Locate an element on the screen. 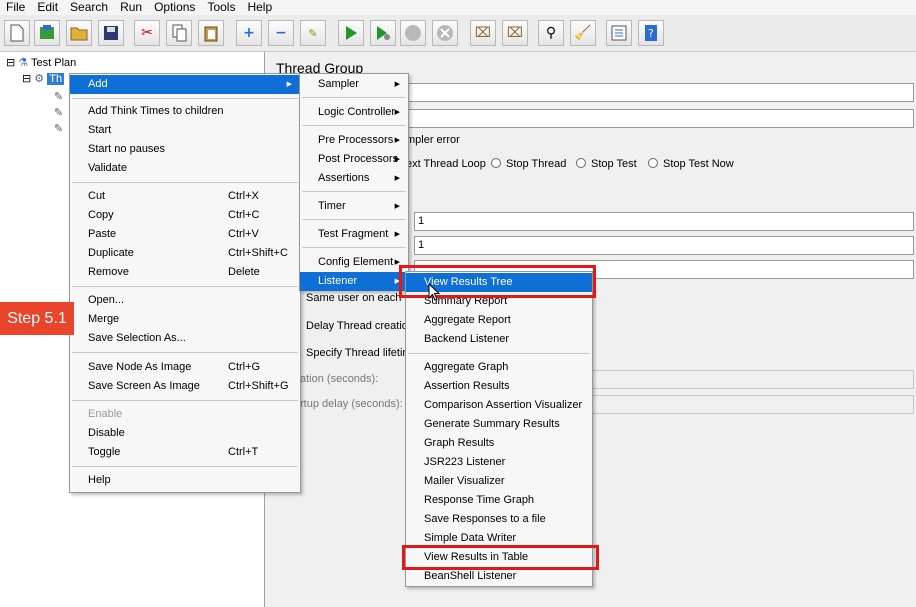 The width and height of the screenshot is (916, 607). name-field is located at coordinates (655, 92).